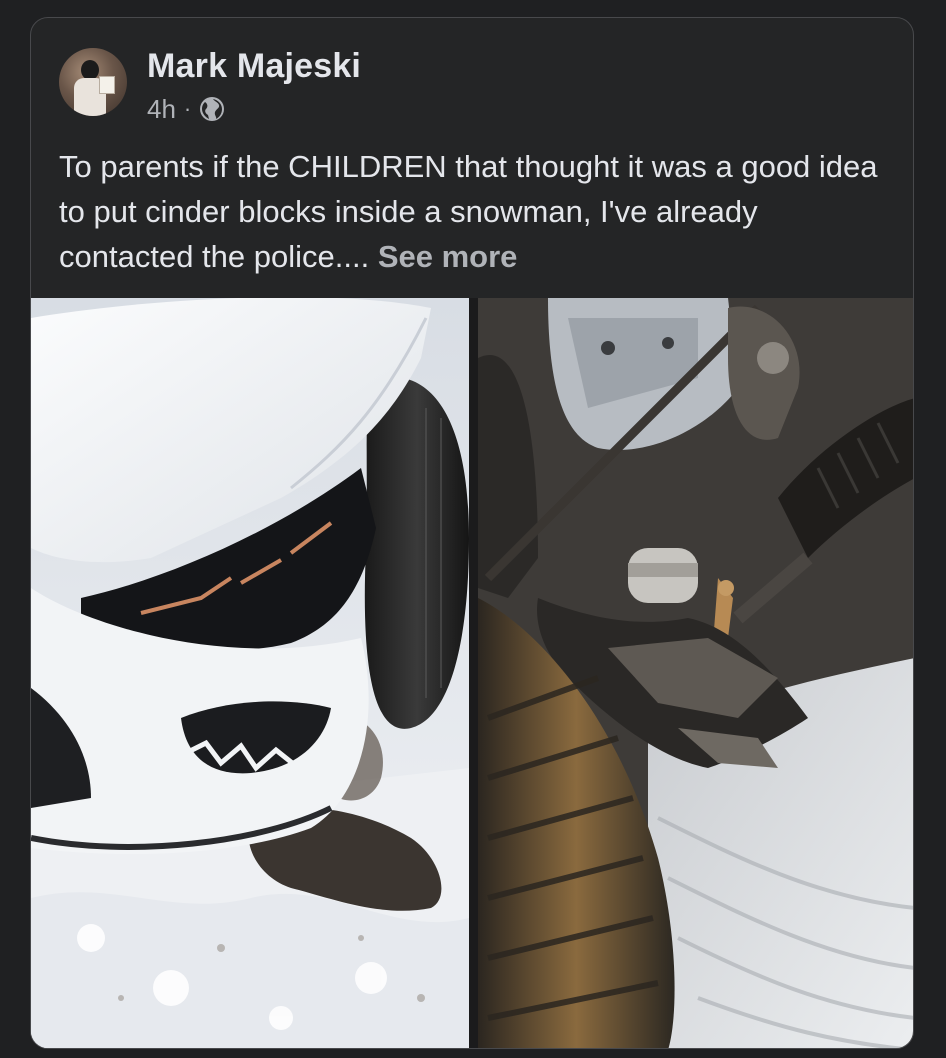 Image resolution: width=946 pixels, height=1058 pixels. I want to click on post-header: Mark Majeski 4h ·, so click(472, 73).